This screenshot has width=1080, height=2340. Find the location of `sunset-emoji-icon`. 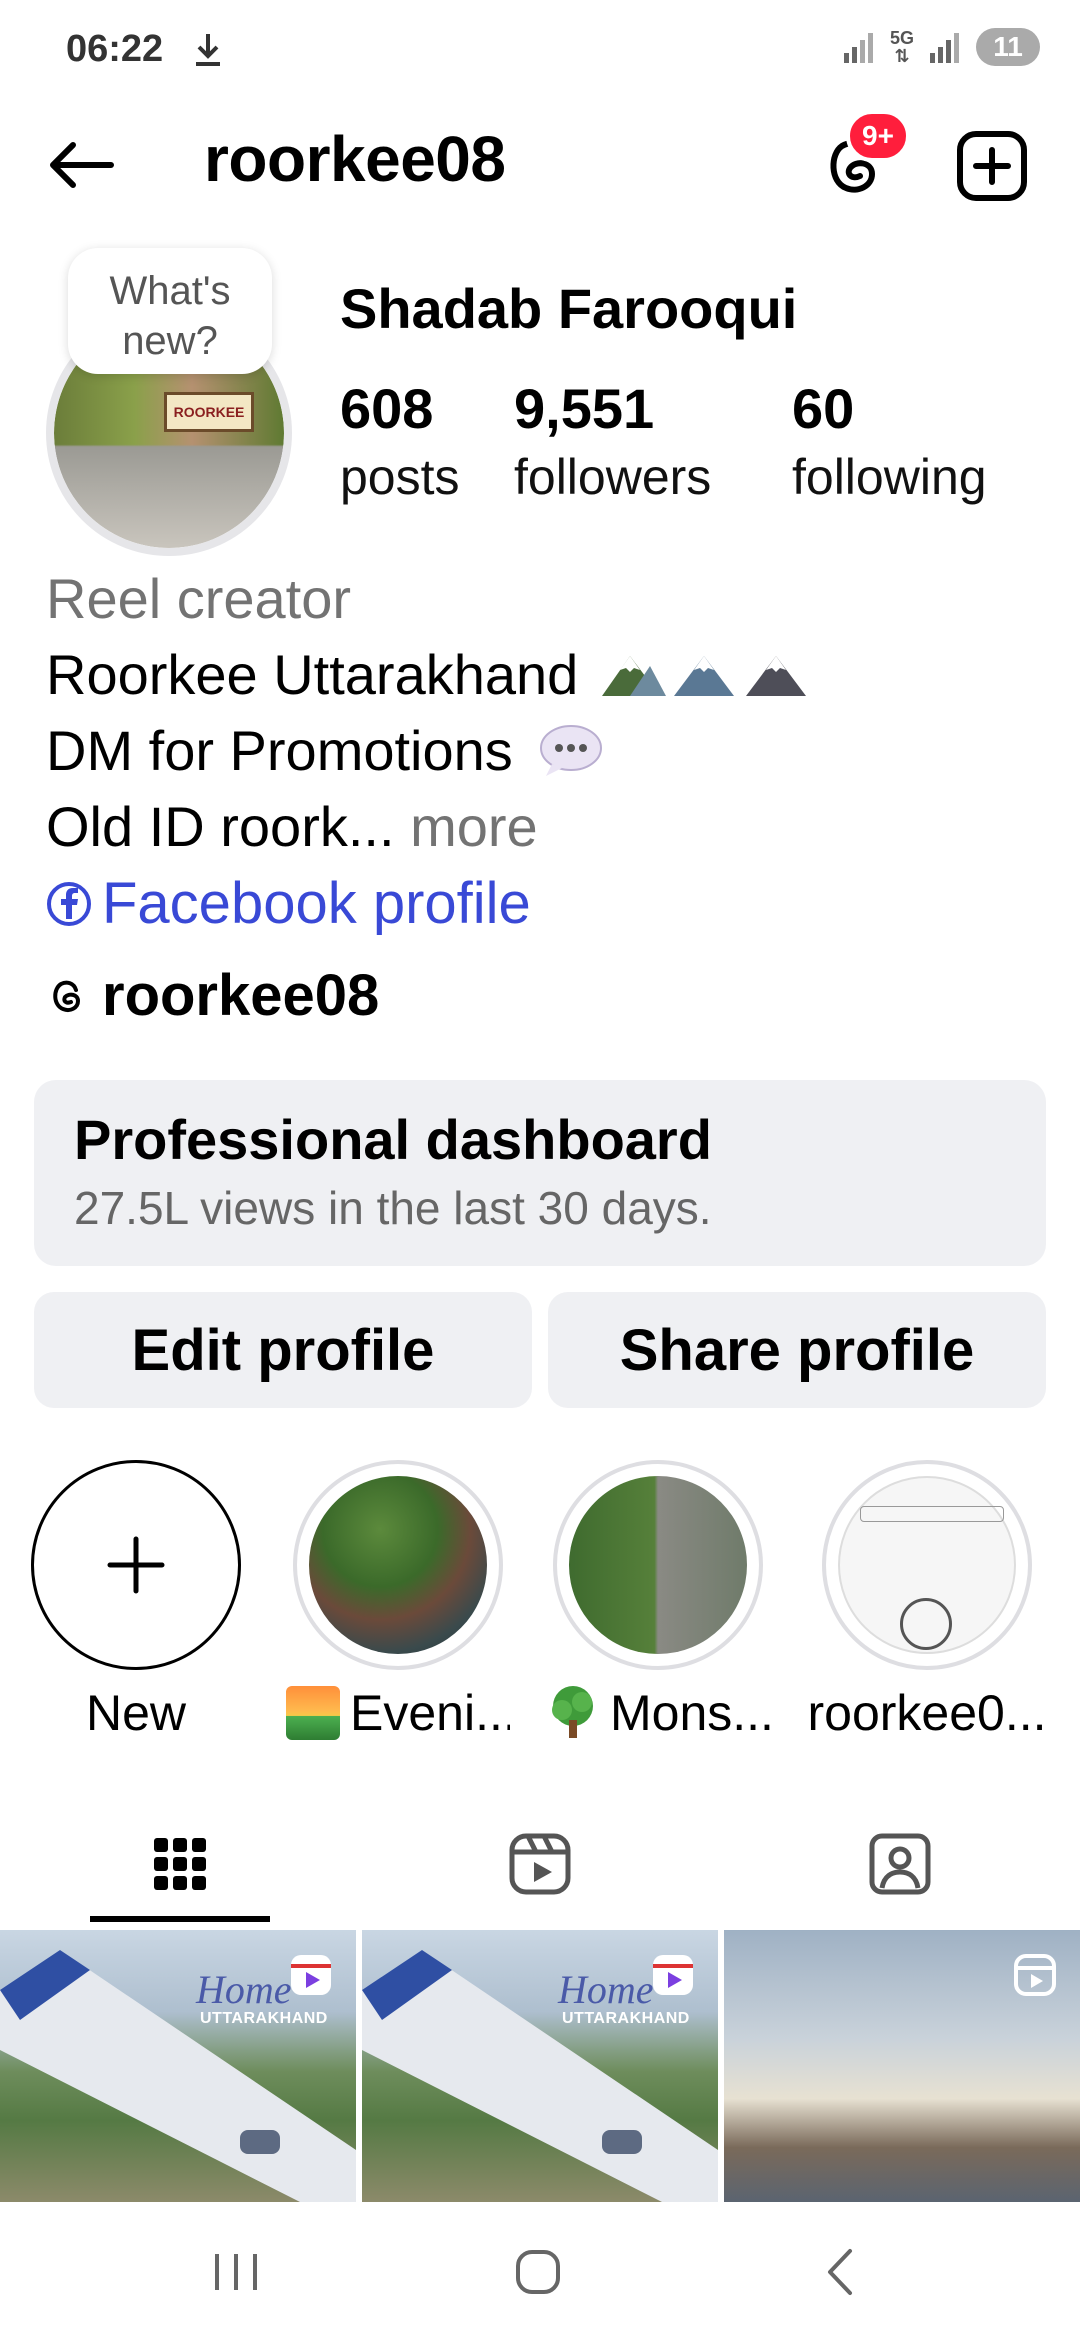

sunset-emoji-icon is located at coordinates (313, 1713).